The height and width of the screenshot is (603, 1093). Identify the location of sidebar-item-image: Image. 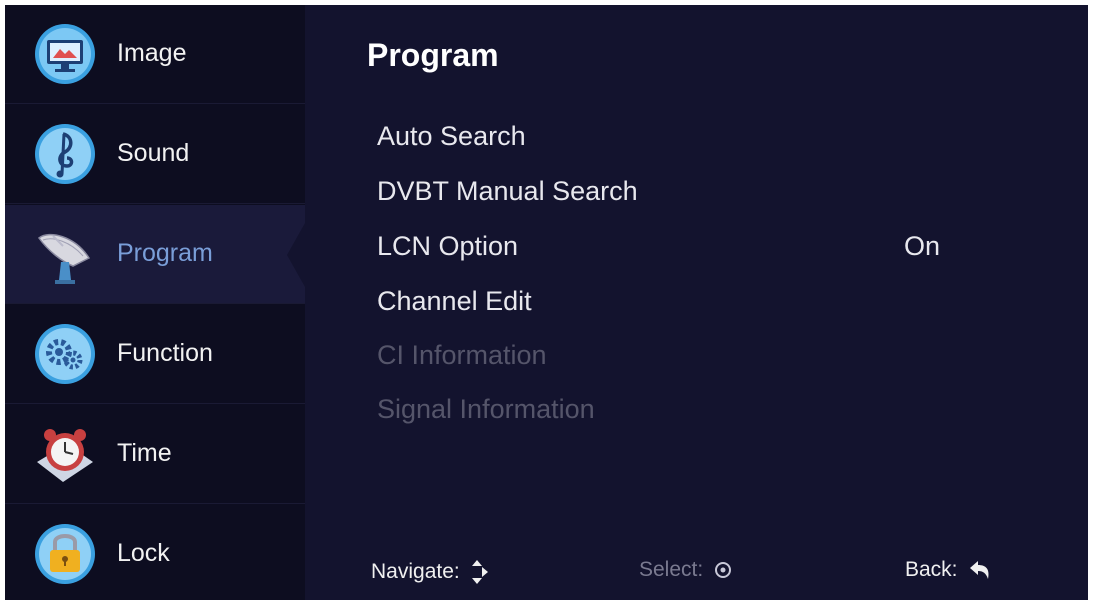
(155, 54).